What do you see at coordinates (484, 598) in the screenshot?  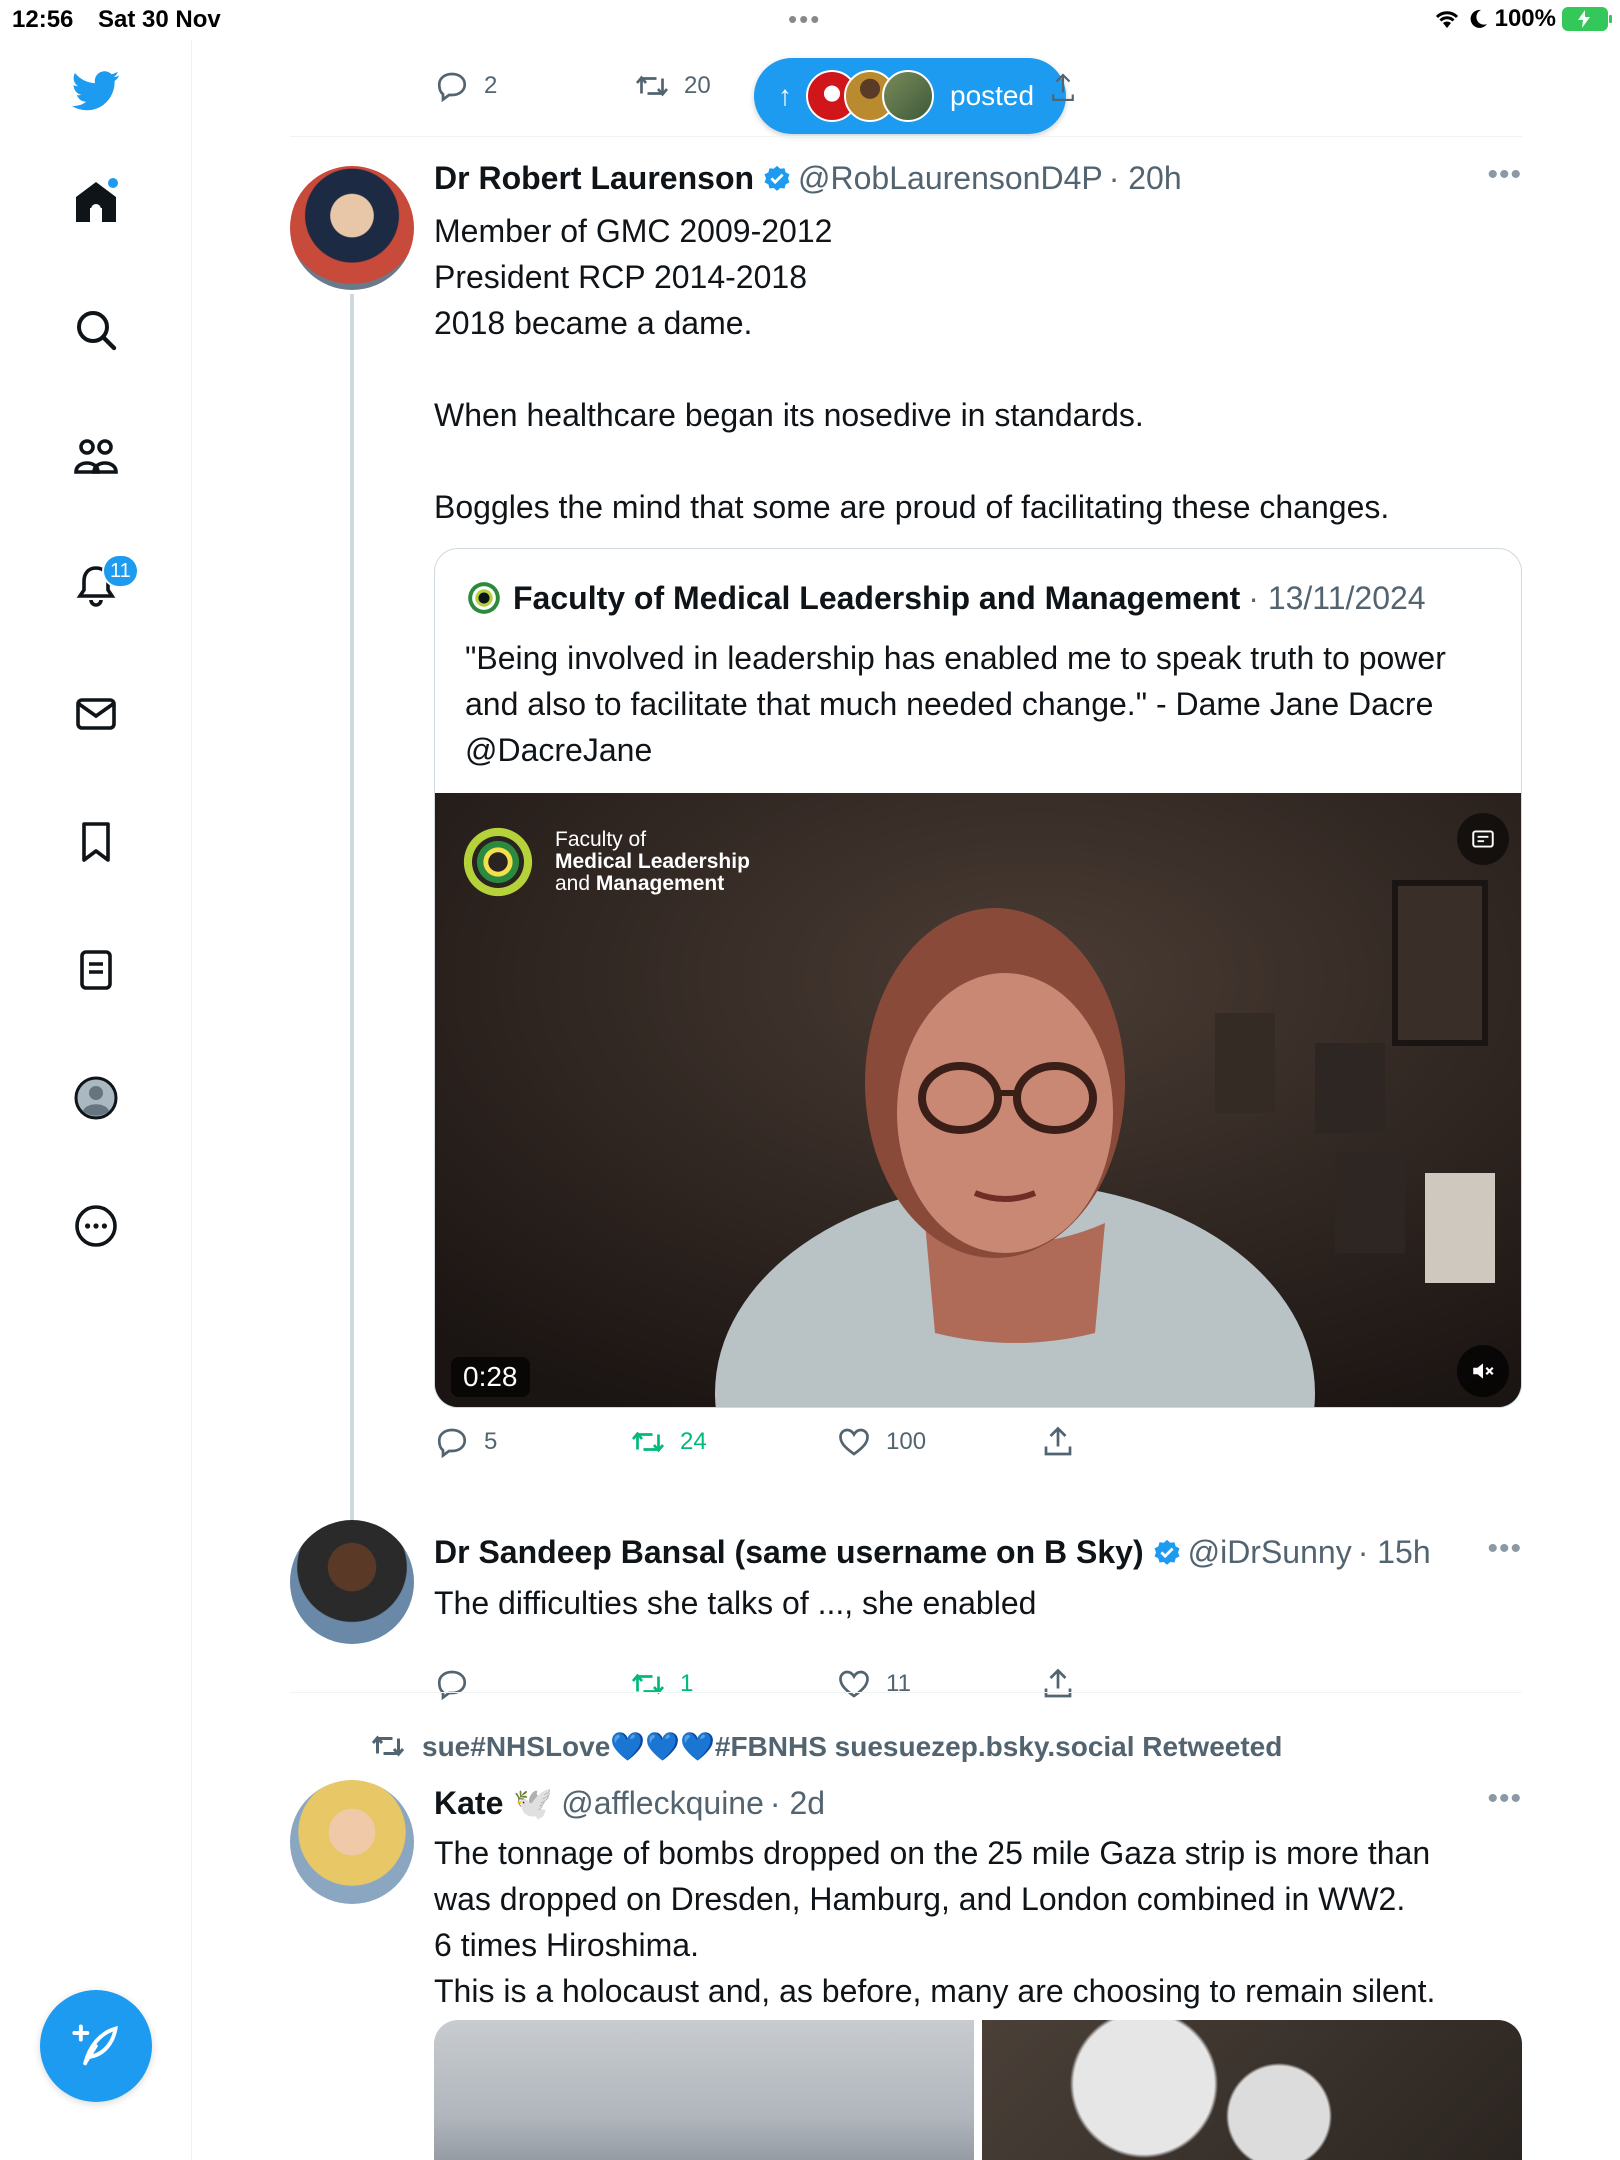 I see `fmlm-logo-icon` at bounding box center [484, 598].